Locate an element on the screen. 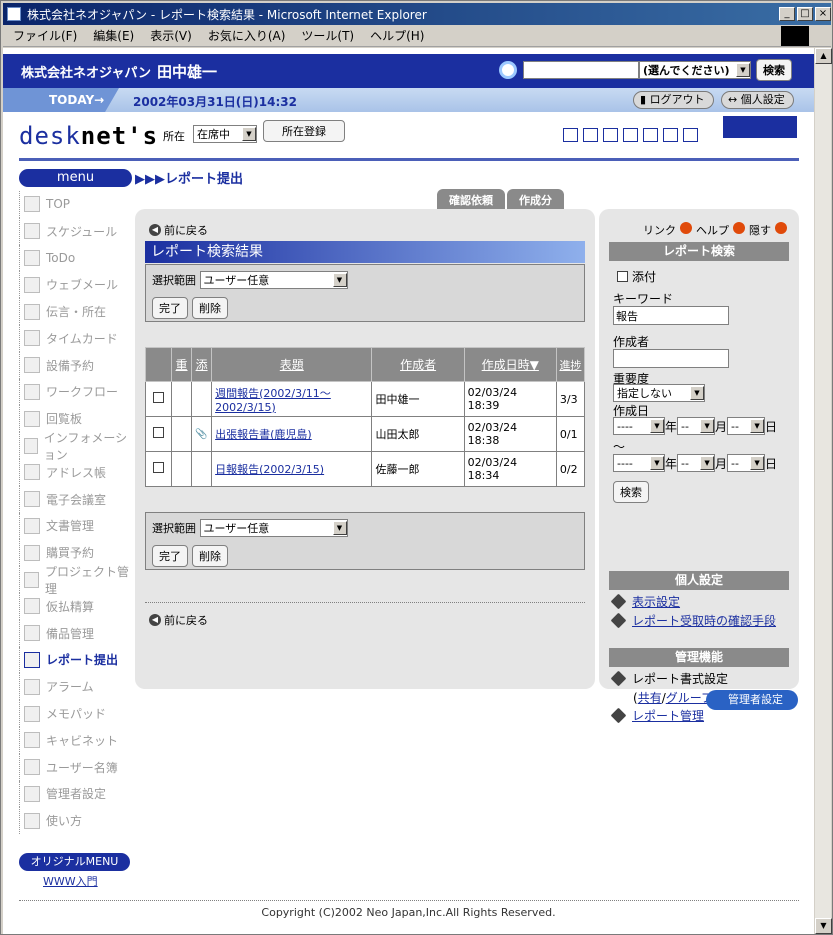 Image resolution: width=833 pixels, height=935 pixels. network-icon is located at coordinates (32, 499).